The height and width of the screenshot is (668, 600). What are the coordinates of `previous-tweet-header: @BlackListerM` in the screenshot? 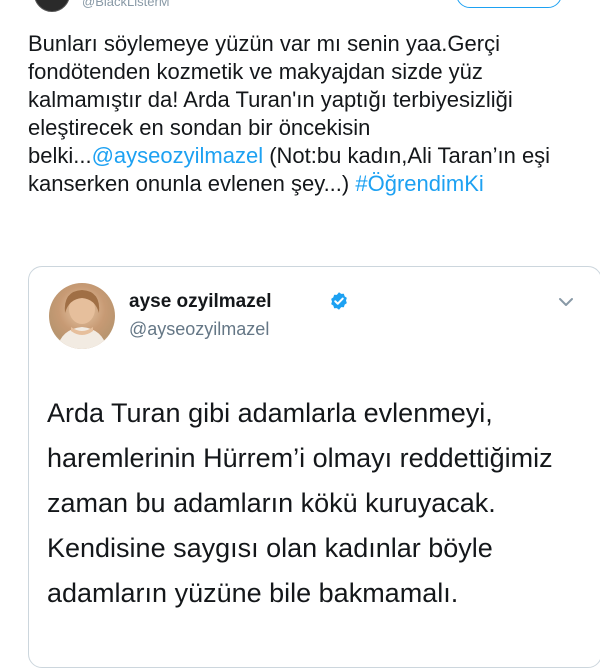 It's located at (300, 7).